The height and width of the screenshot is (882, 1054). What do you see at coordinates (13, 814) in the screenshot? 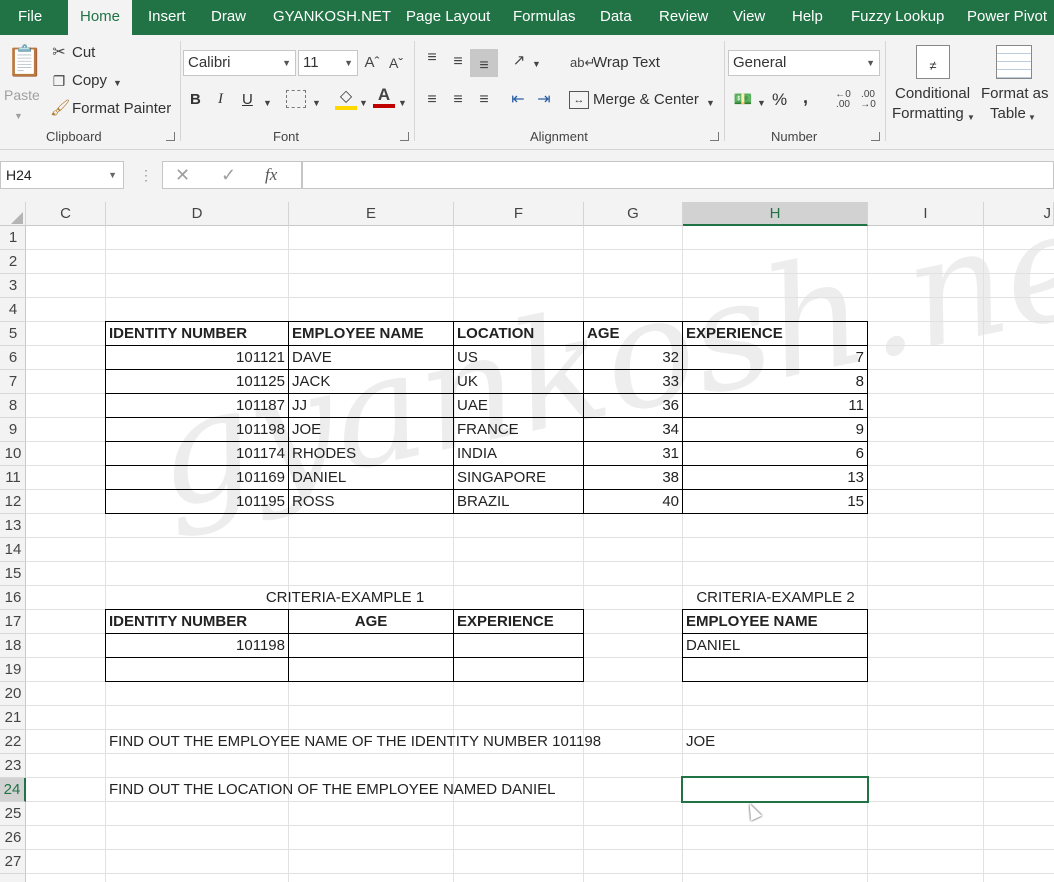
I see `row-header: 25` at bounding box center [13, 814].